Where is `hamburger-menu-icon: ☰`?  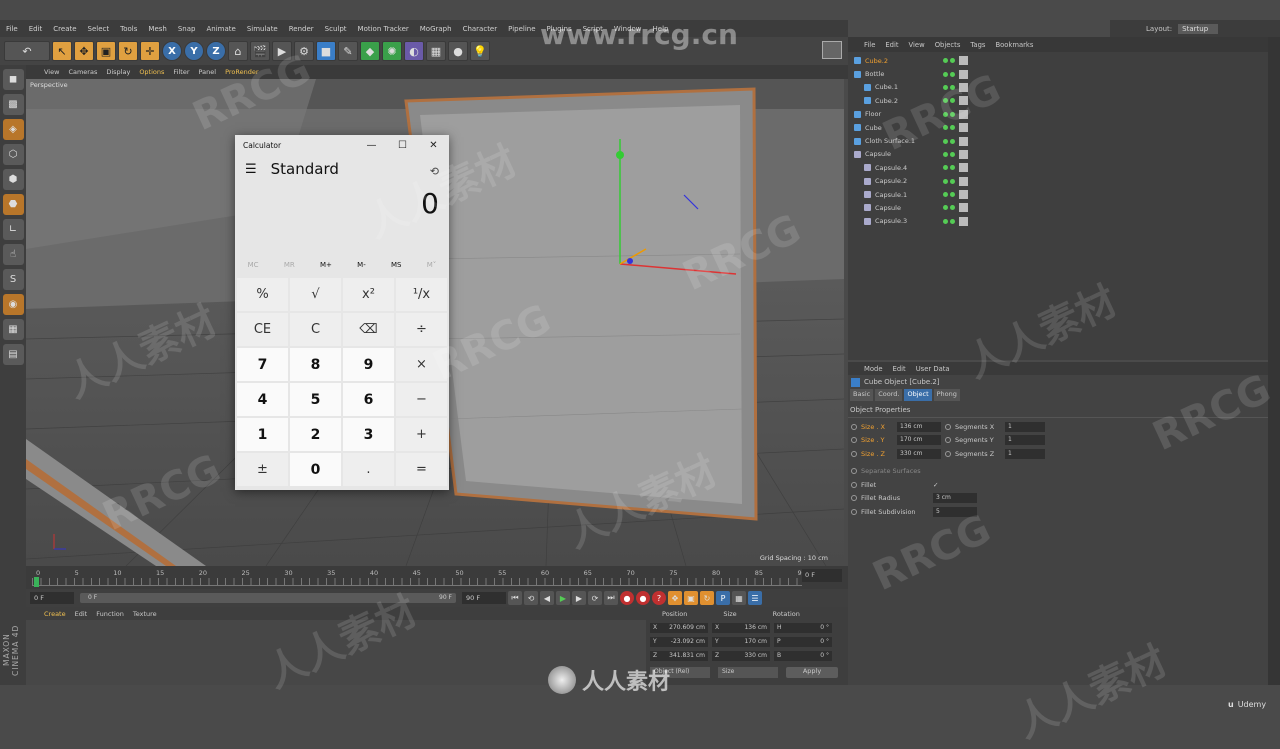
hamburger-menu-icon: ☰ is located at coordinates (251, 169).